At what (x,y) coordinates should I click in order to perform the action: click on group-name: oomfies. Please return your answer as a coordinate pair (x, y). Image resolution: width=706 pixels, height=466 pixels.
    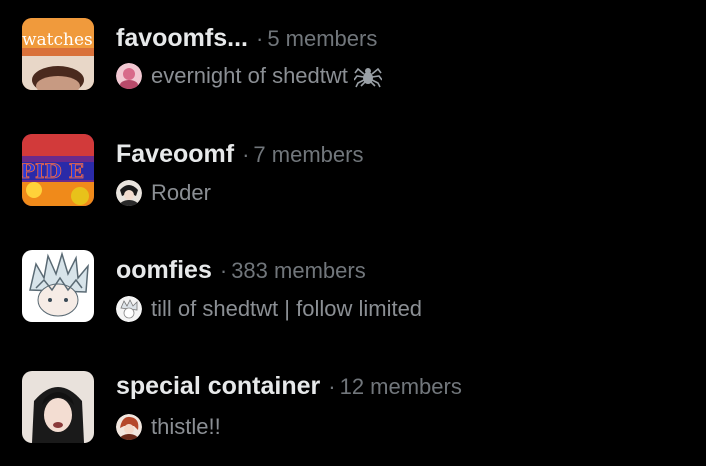
    Looking at the image, I should click on (164, 270).